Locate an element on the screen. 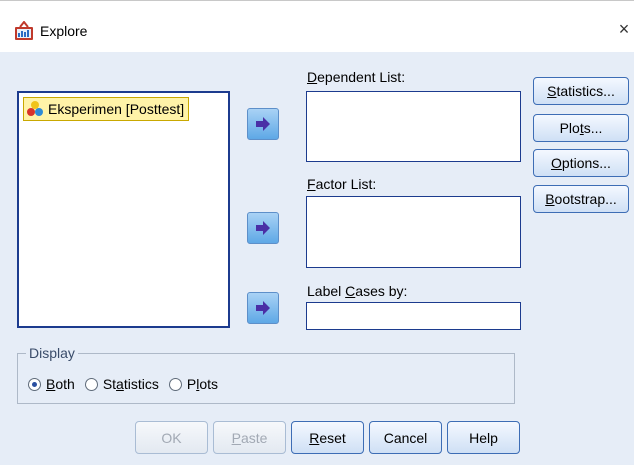  move-to-label-cases-button is located at coordinates (263, 308).